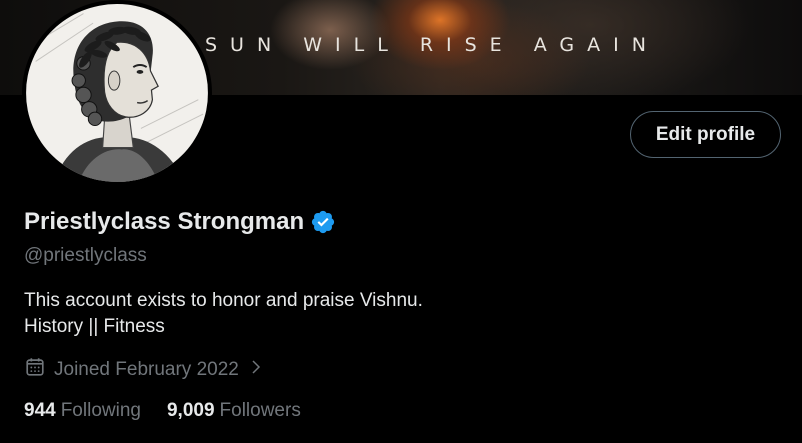  I want to click on joined-date: Joined February 2022, so click(146, 369).